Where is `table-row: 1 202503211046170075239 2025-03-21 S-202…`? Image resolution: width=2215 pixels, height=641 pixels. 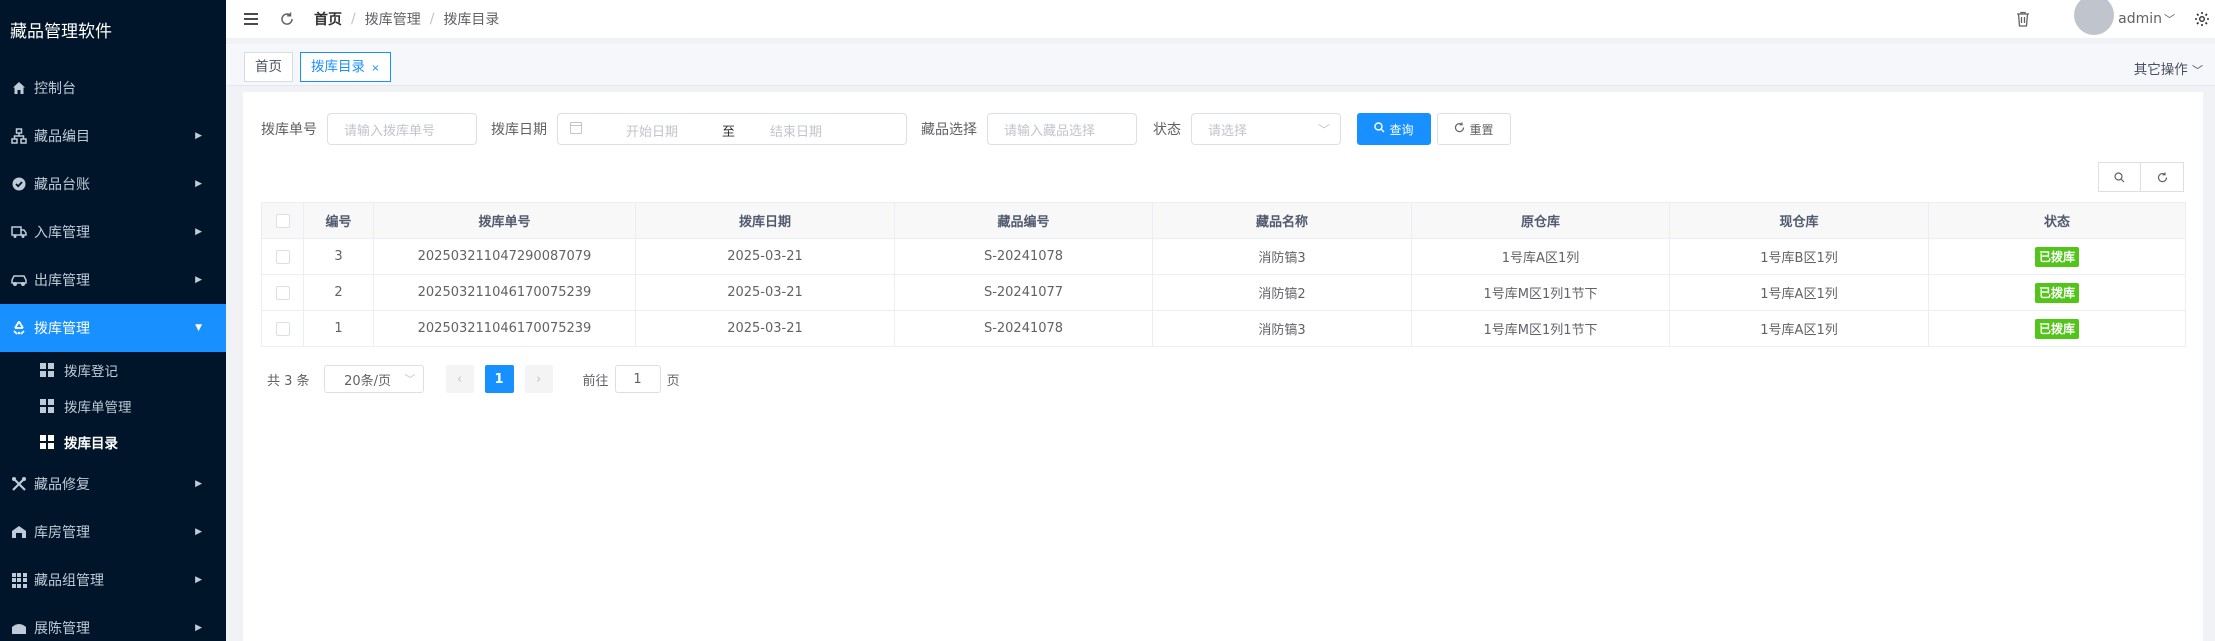
table-row: 1 202503211046170075239 2025-03-21 S-202… is located at coordinates (1223, 328).